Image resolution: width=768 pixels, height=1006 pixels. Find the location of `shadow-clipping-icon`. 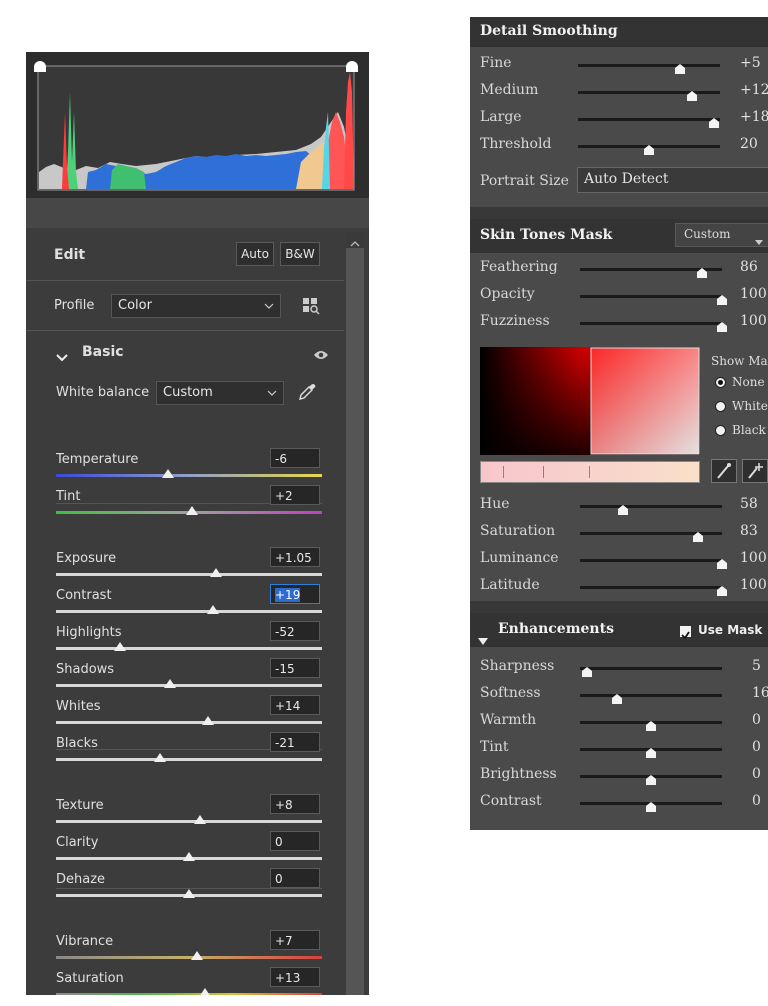

shadow-clipping-icon is located at coordinates (40, 65).